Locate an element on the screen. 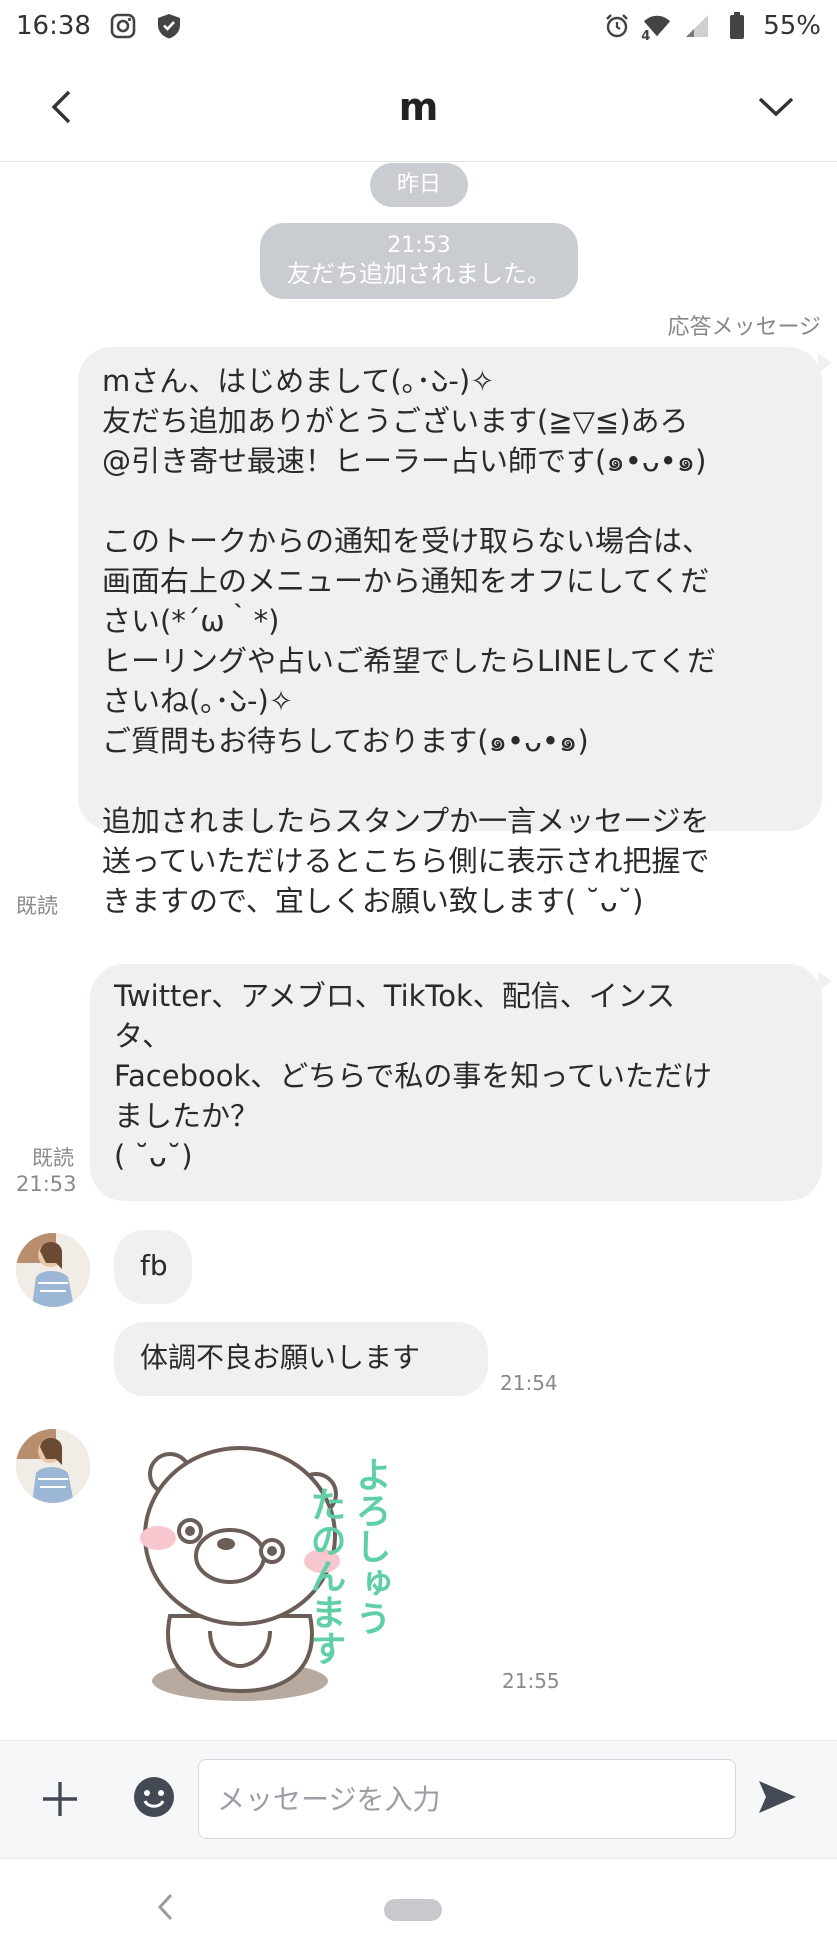 This screenshot has width=837, height=1953. auto-reply-label: 応答メッセージ is located at coordinates (744, 327).